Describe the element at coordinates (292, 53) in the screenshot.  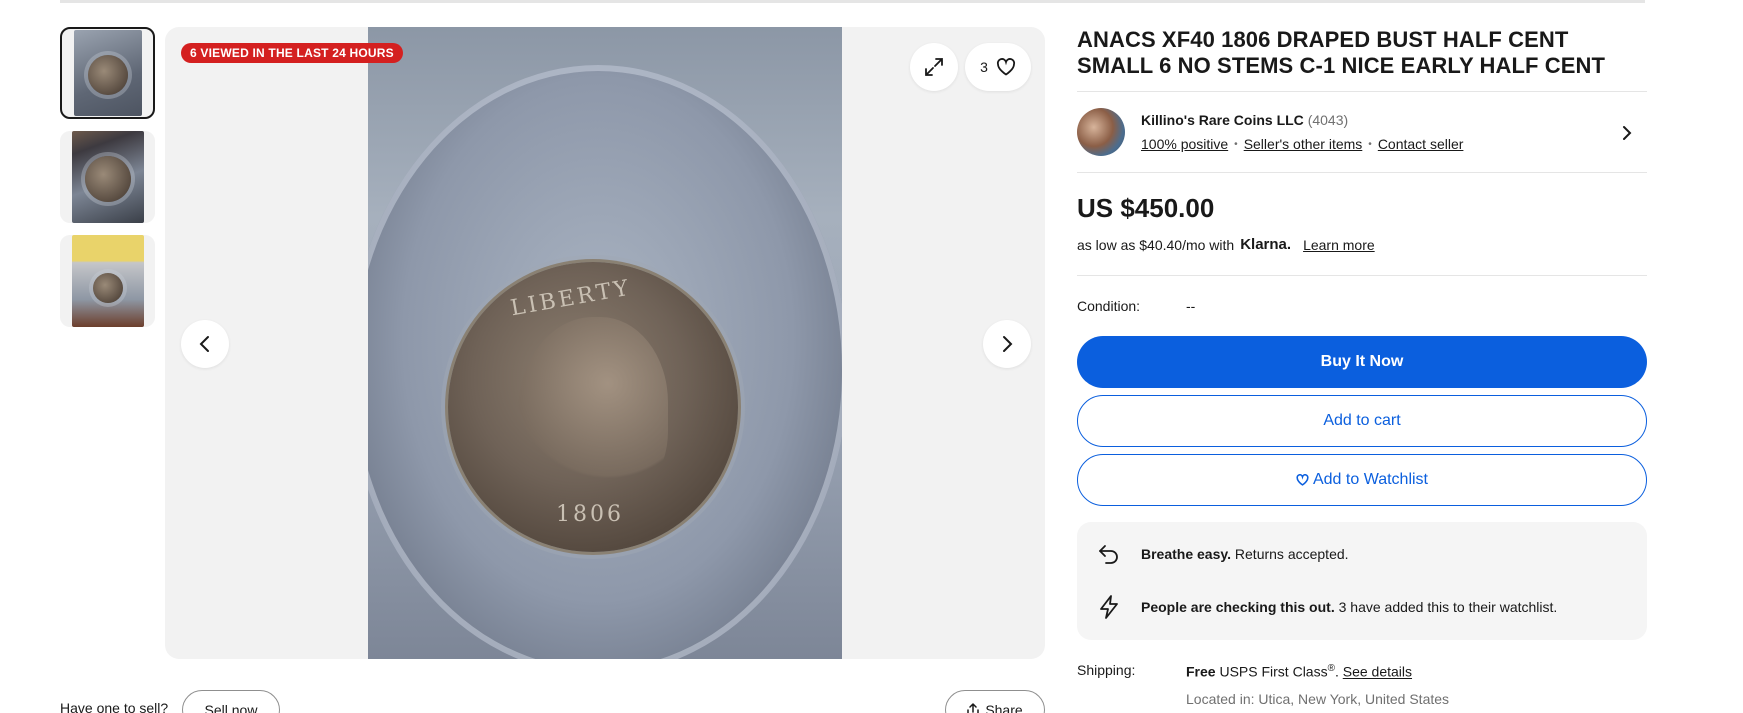
I see `views-badge: 6 VIEWED IN THE LAST 24 HOURS` at that location.